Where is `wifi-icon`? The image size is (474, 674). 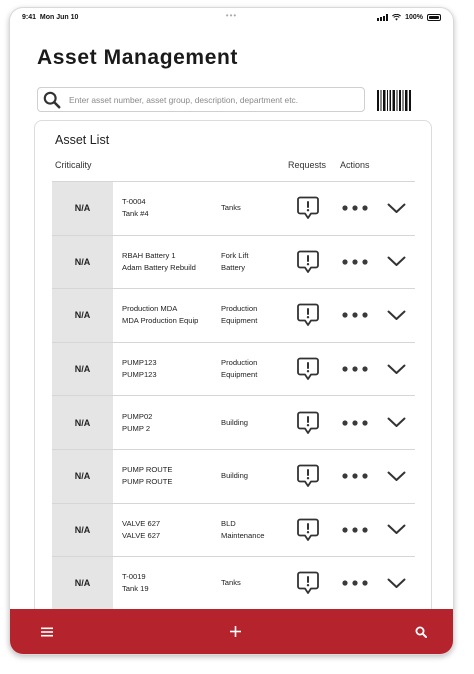 wifi-icon is located at coordinates (397, 17).